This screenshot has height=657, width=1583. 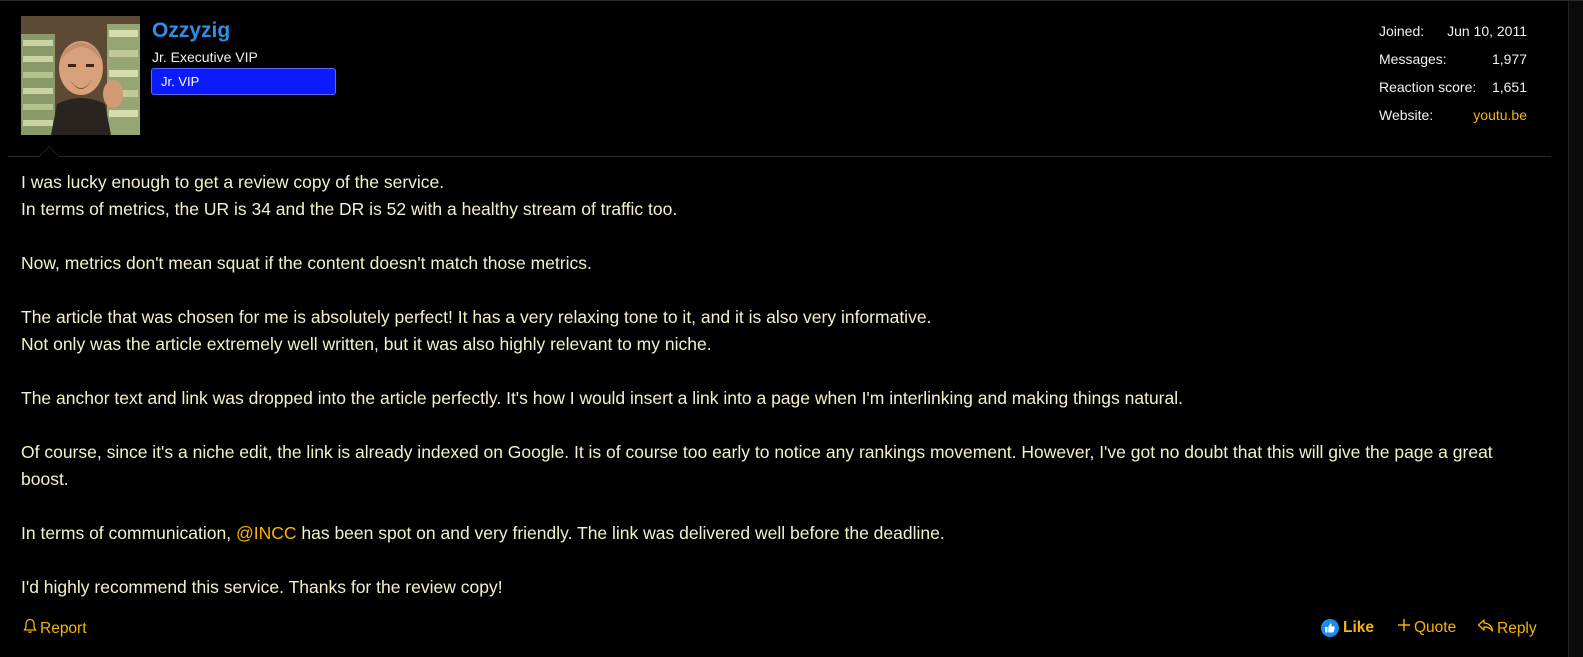 I want to click on reply-button: Reply, so click(x=1507, y=628).